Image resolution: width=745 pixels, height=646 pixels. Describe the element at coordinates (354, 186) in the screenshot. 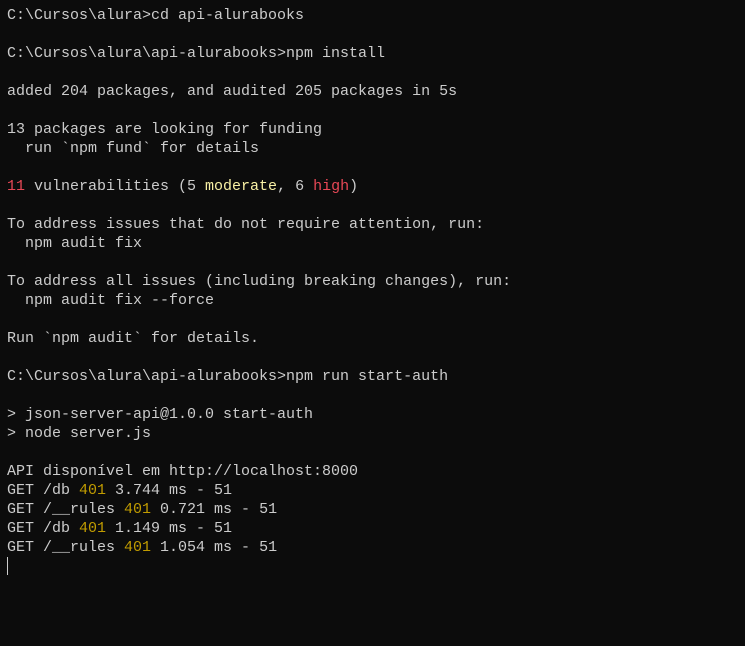

I see `terminal-text: )` at that location.